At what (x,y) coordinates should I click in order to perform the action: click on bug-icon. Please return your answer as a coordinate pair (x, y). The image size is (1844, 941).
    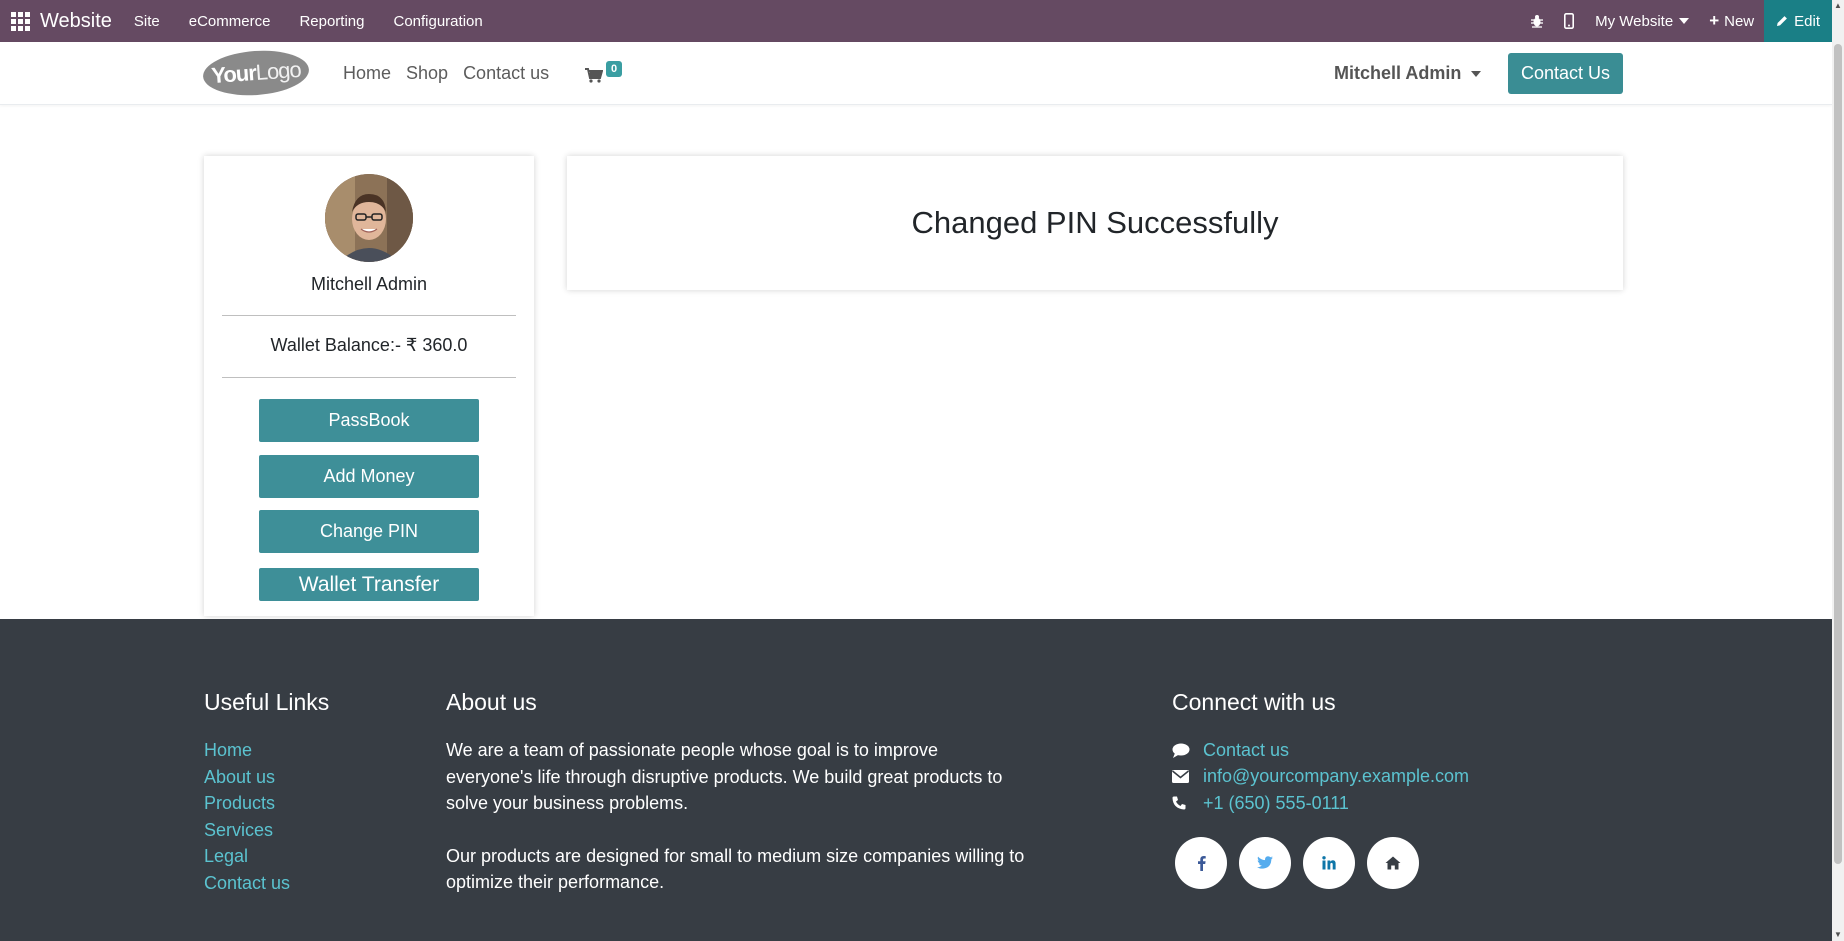
    Looking at the image, I should click on (1537, 21).